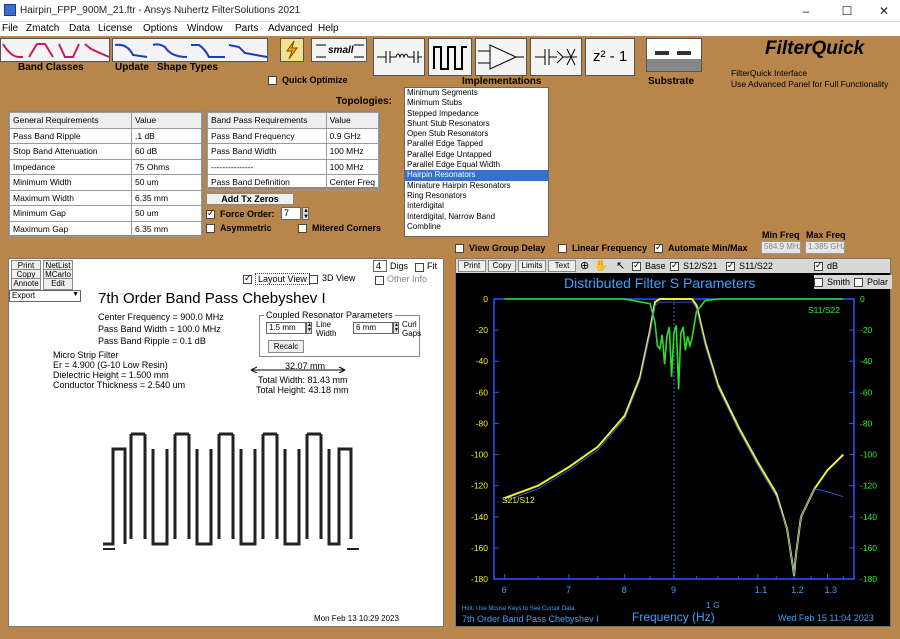 The width and height of the screenshot is (900, 639). I want to click on order-input: 7, so click(291, 213).